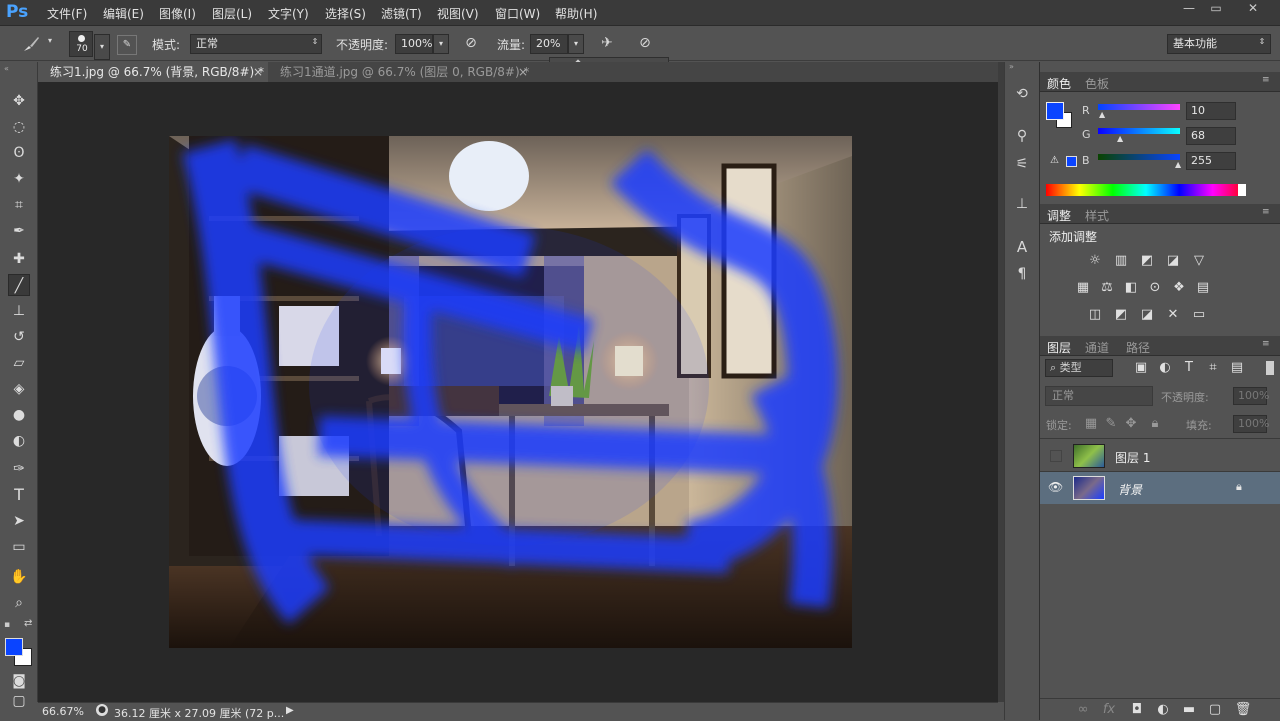 The width and height of the screenshot is (1280, 721). I want to click on posterize-icon: ◩, so click(1121, 315).